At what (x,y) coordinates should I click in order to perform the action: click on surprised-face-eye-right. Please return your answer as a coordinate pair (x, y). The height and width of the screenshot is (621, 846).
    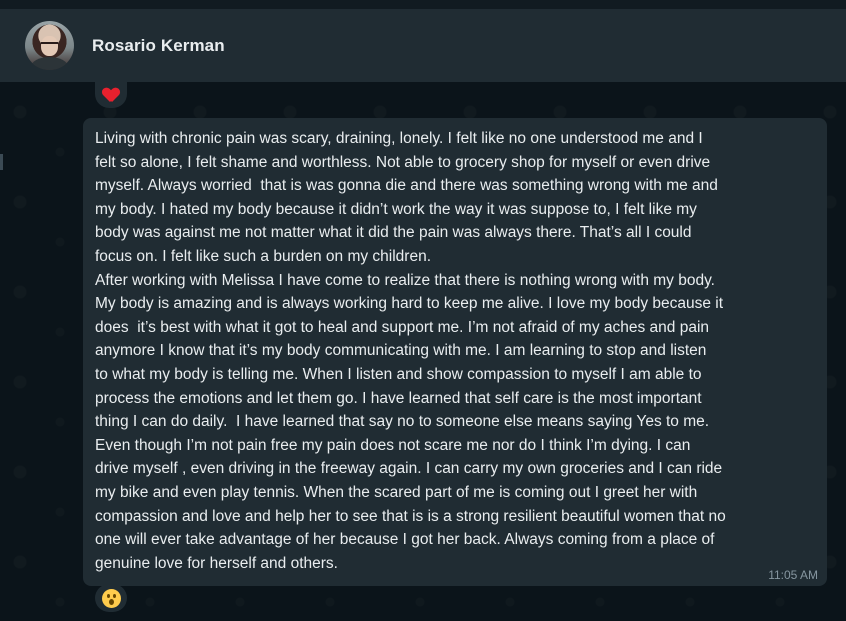
    Looking at the image, I should click on (114, 595).